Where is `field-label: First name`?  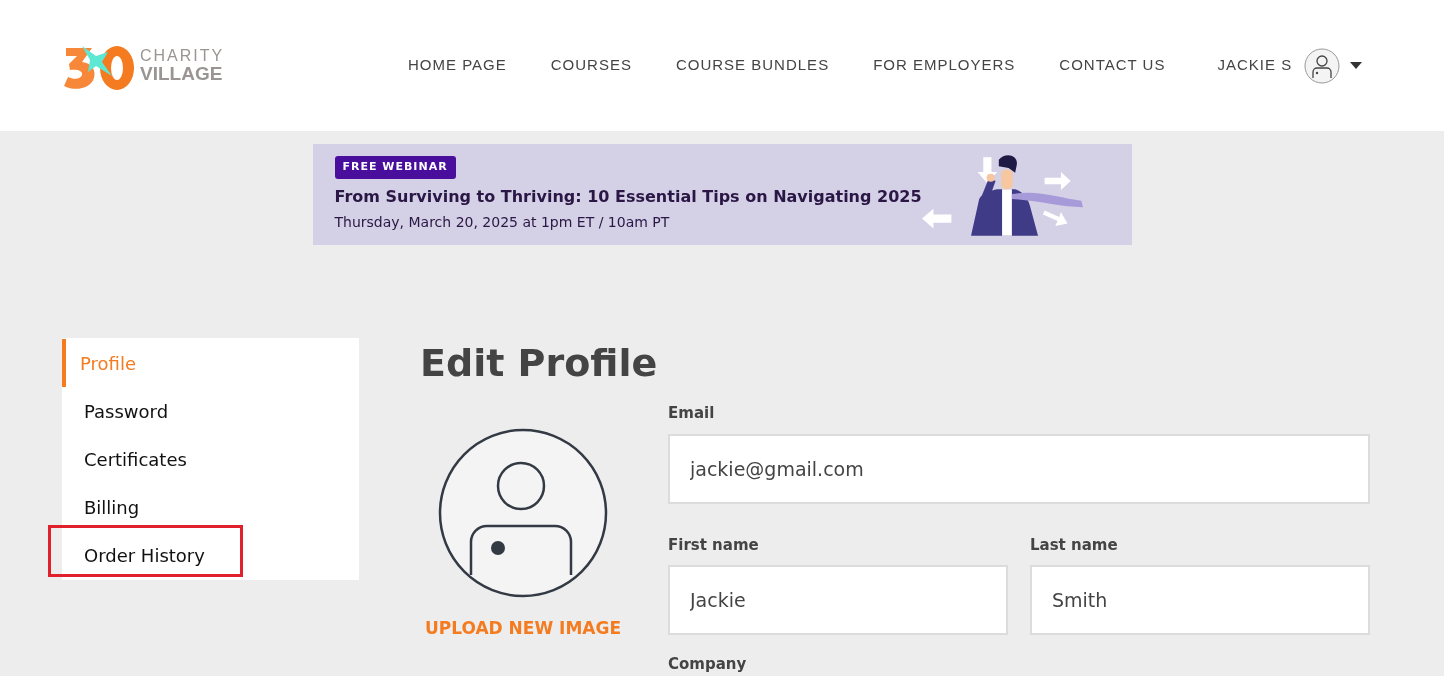 field-label: First name is located at coordinates (714, 545).